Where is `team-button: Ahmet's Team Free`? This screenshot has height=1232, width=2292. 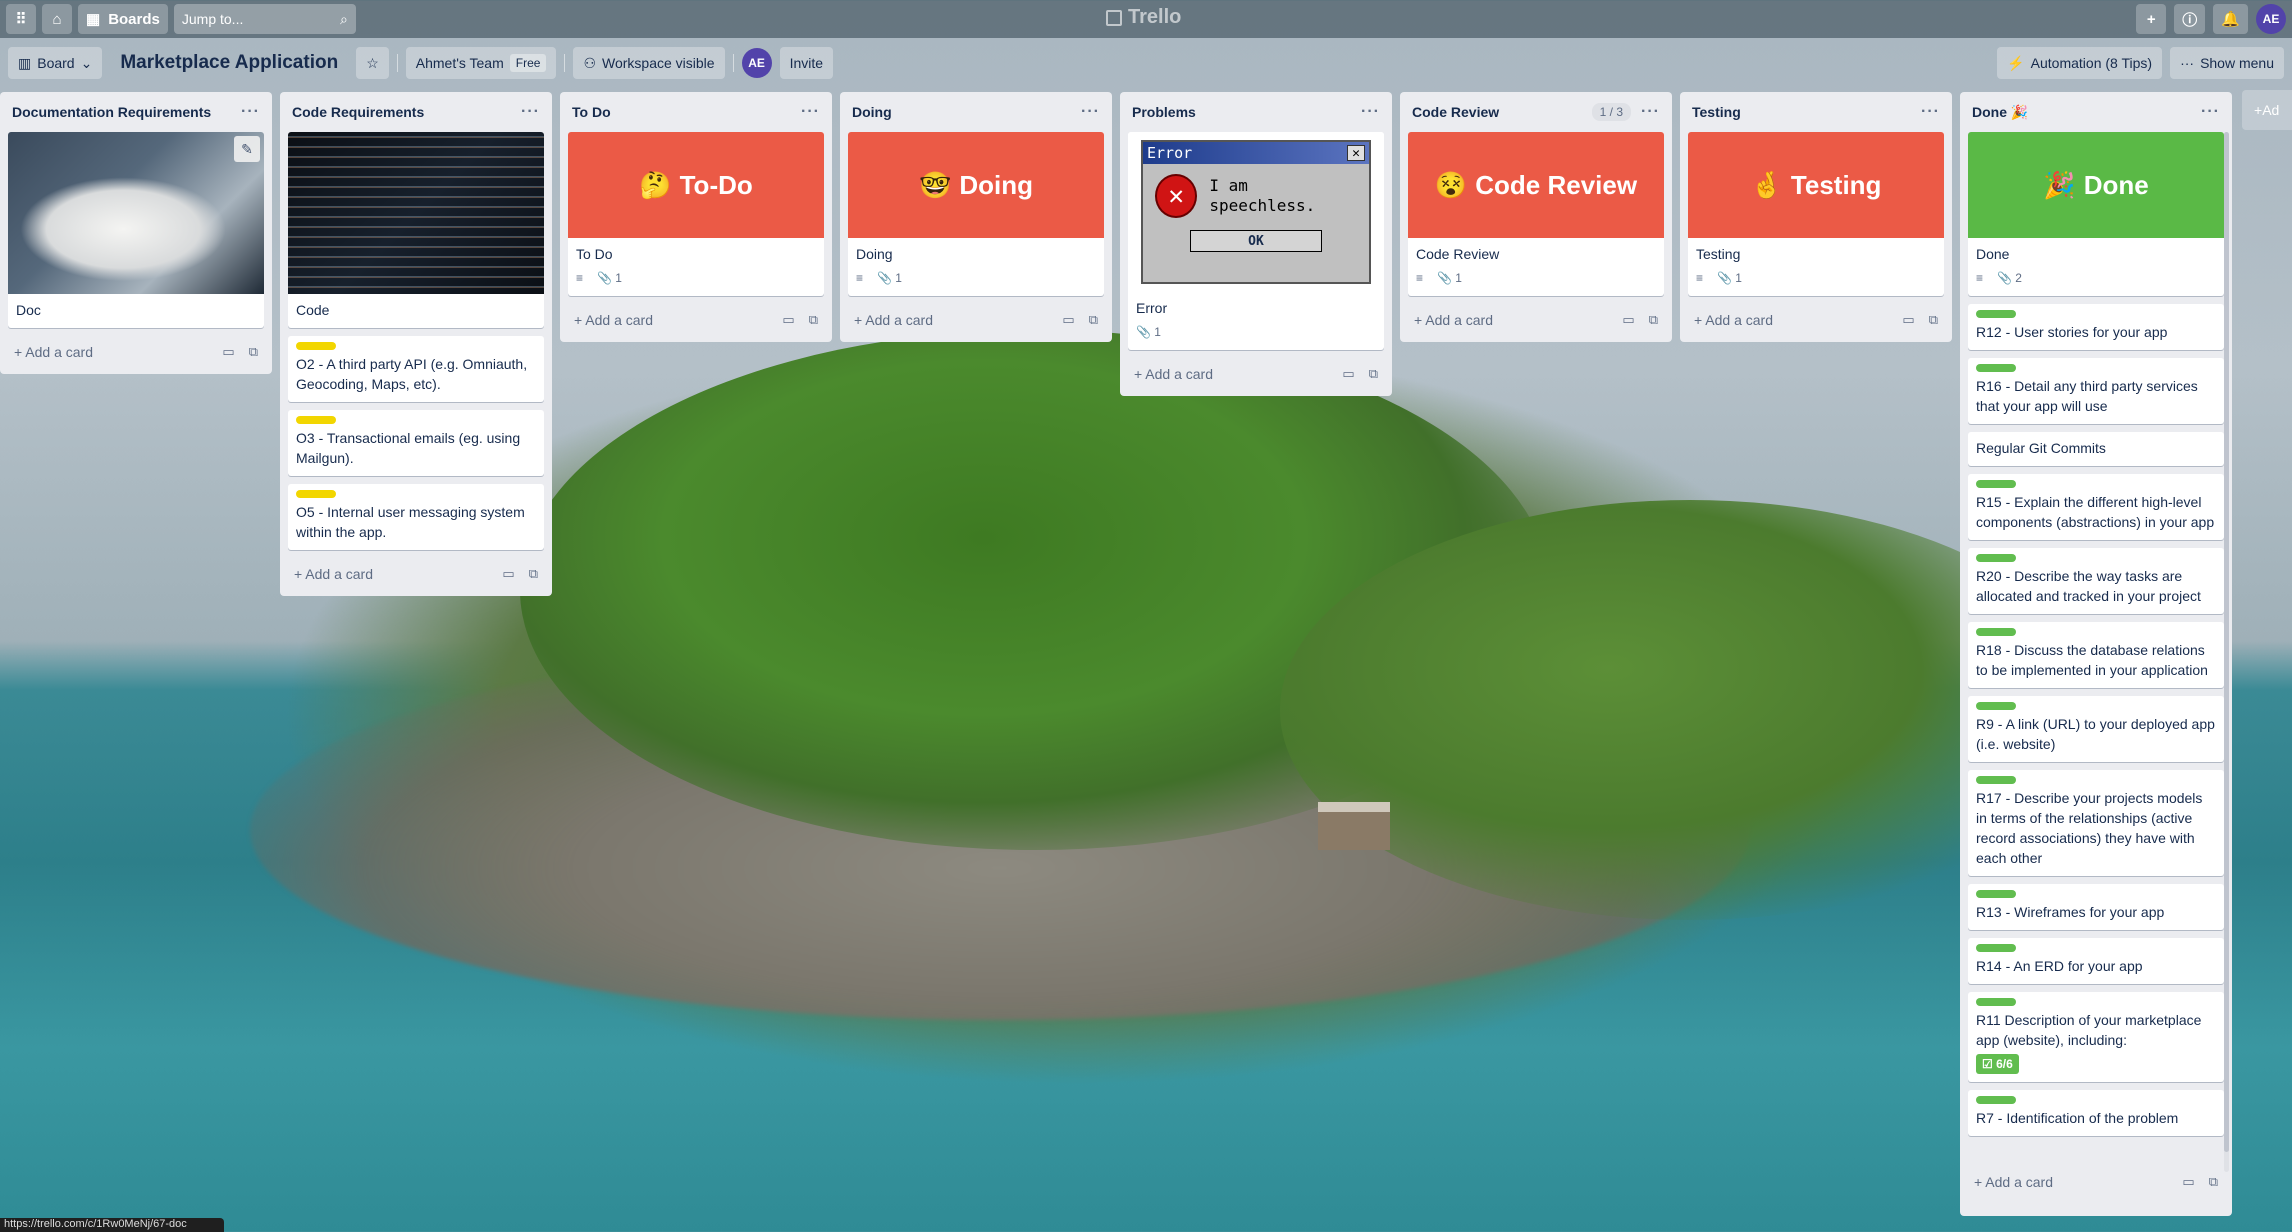 team-button: Ahmet's Team Free is located at coordinates (481, 63).